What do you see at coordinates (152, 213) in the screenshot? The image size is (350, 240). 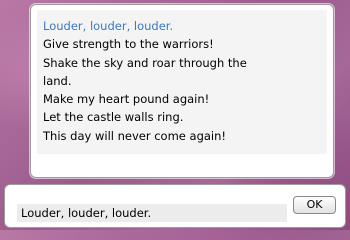 I see `answer-input: Louder, louder, louder.` at bounding box center [152, 213].